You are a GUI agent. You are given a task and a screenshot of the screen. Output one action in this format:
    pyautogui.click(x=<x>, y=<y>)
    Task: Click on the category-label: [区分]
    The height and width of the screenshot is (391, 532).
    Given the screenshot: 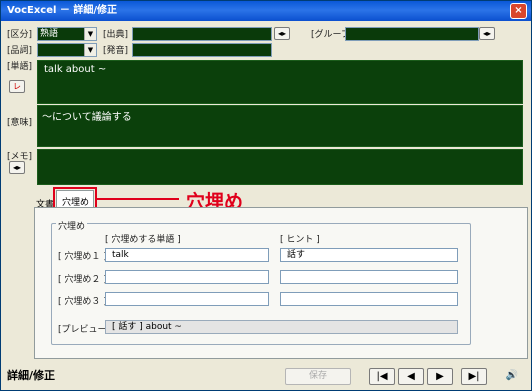 What is the action you would take?
    pyautogui.click(x=20, y=35)
    